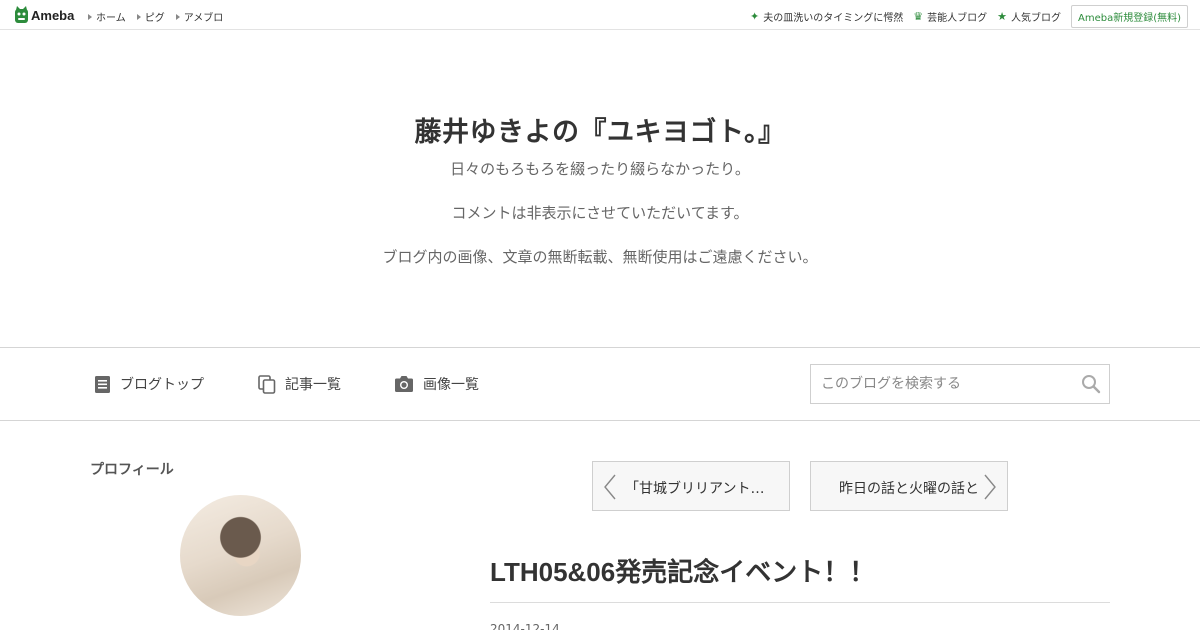 Image resolution: width=1200 pixels, height=630 pixels. Describe the element at coordinates (600, 169) in the screenshot. I see `blog-description-line: 日々のもろもろを綴ったり綴らなかったり。` at that location.